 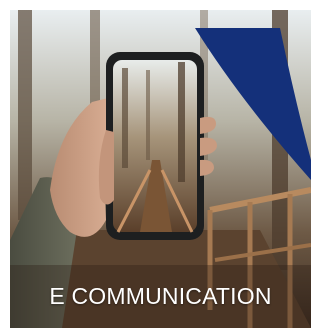 What do you see at coordinates (160, 296) in the screenshot?
I see `banner-caption: E COMMUNICATION` at bounding box center [160, 296].